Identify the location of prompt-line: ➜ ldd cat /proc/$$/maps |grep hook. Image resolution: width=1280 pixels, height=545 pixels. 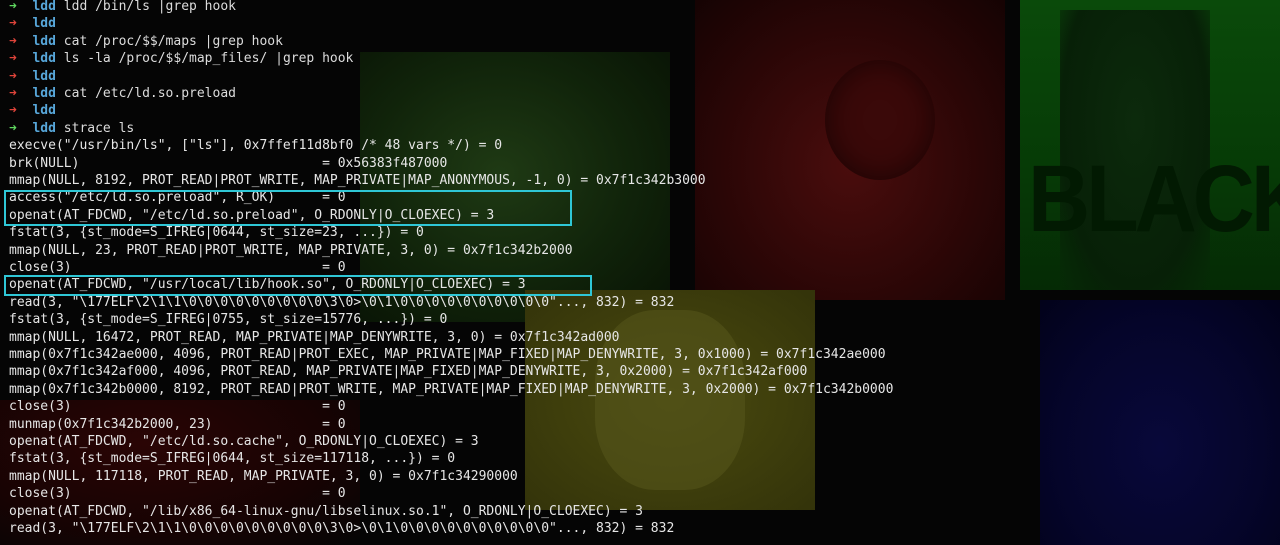
(146, 41).